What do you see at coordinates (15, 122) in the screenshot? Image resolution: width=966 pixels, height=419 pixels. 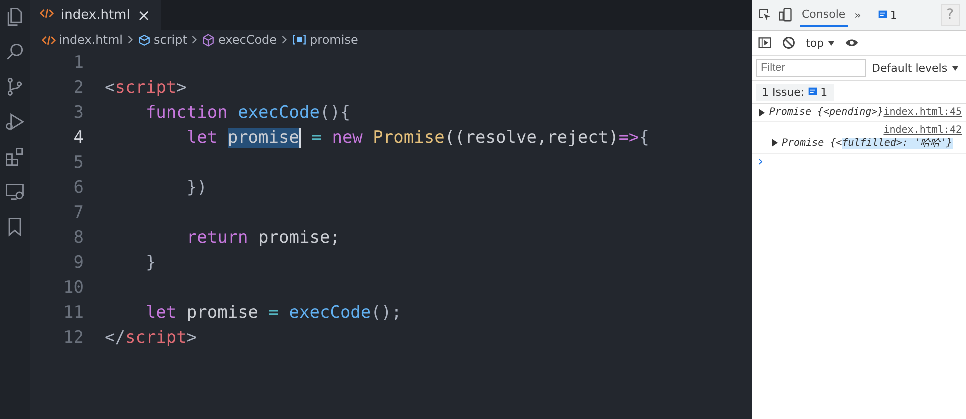 I see `run-debug-icon` at bounding box center [15, 122].